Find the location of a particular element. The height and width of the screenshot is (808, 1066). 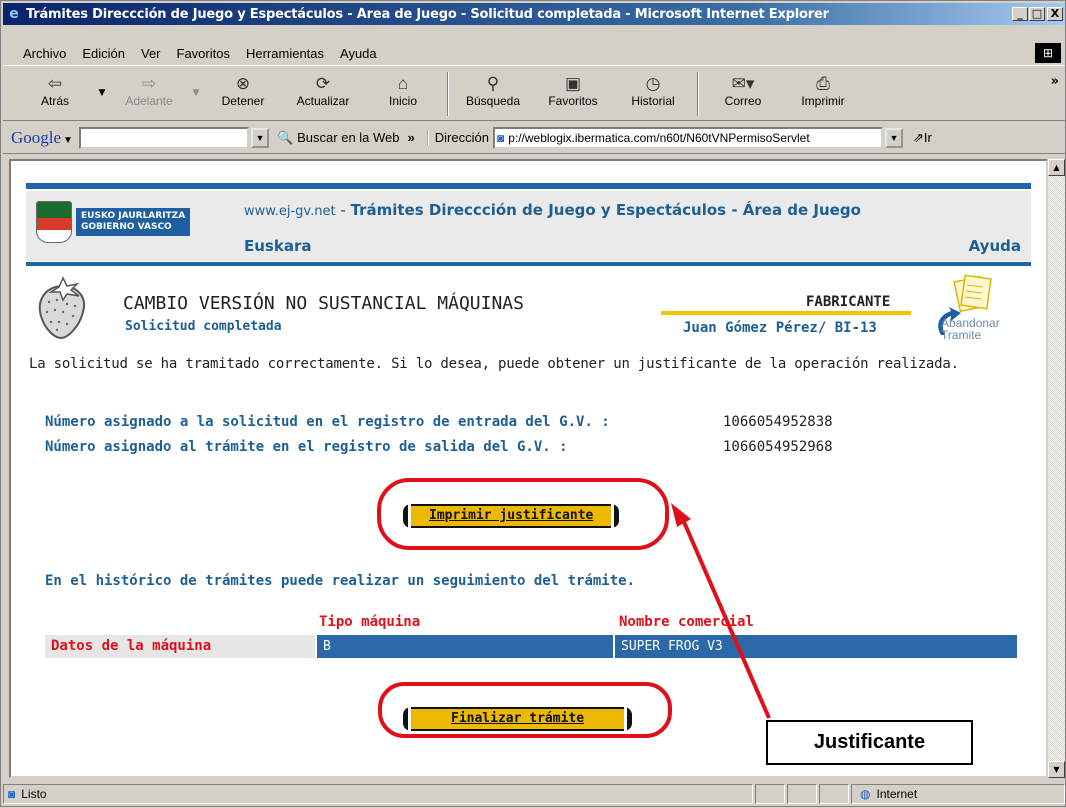

printer-icon: ⎙ is located at coordinates (823, 83).